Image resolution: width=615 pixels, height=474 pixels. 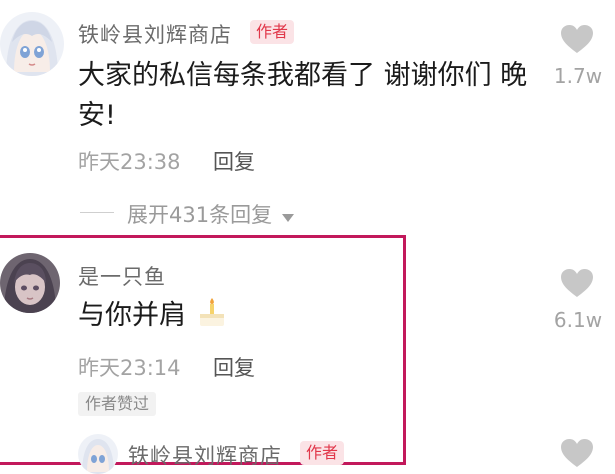 What do you see at coordinates (578, 320) in the screenshot?
I see `like-count: 6.1w` at bounding box center [578, 320].